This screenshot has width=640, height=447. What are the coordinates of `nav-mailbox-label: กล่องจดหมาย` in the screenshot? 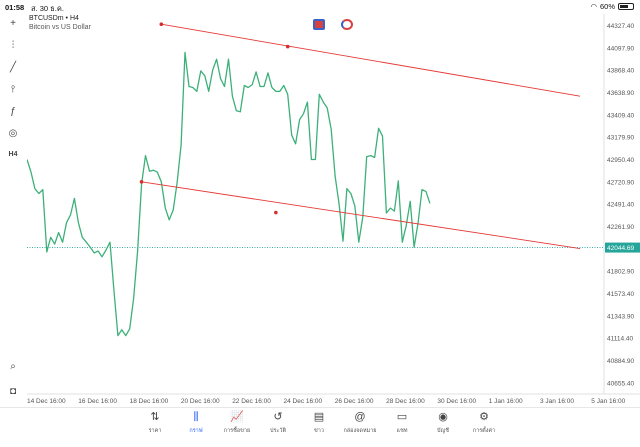 It's located at (360, 431).